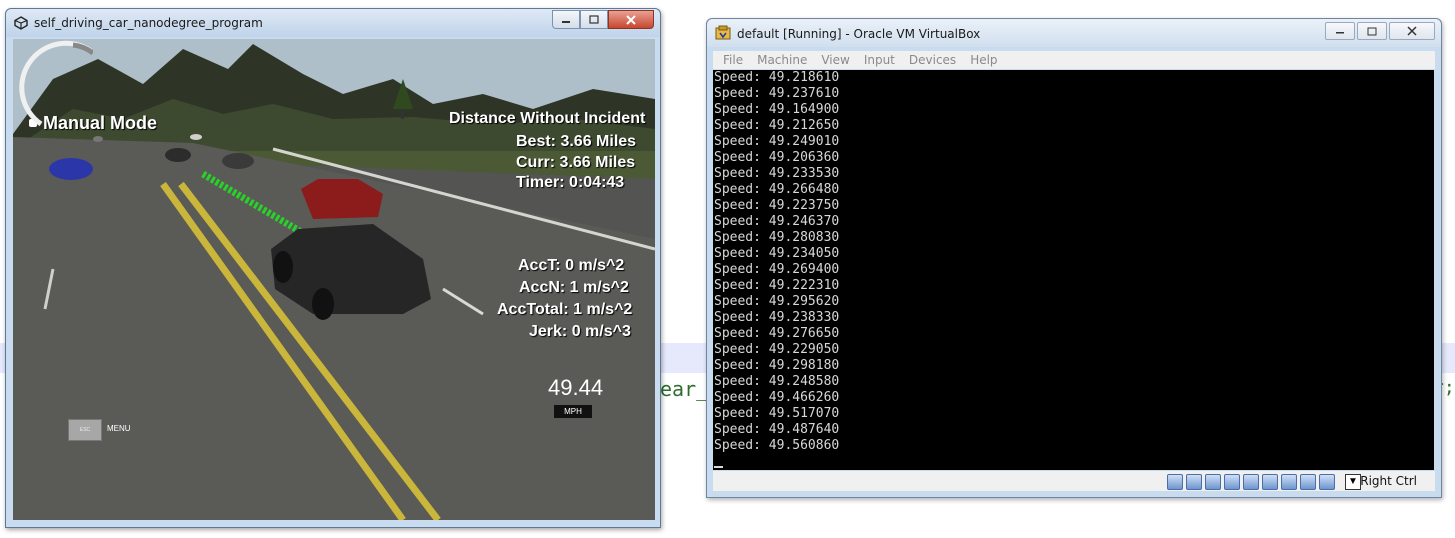 Image resolution: width=1455 pixels, height=538 pixels. Describe the element at coordinates (1353, 482) in the screenshot. I see `keyboard-capture-icon: ▼` at that location.